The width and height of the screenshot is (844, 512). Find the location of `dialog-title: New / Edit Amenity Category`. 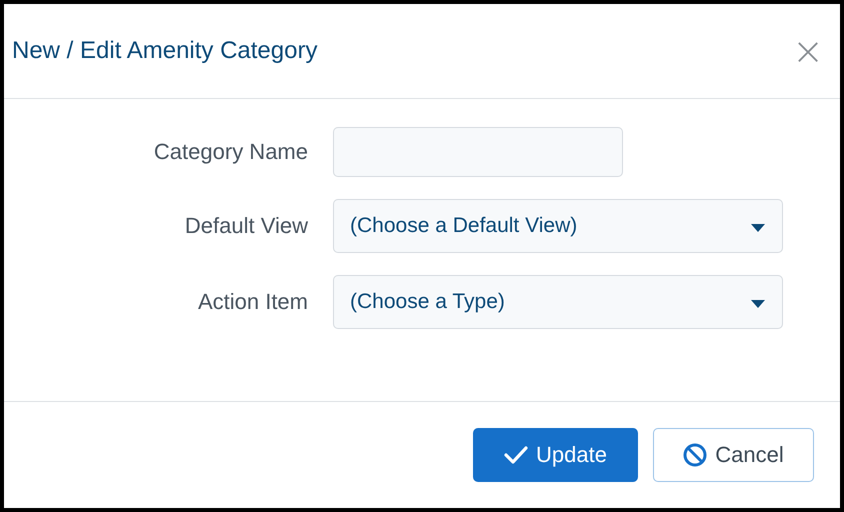

dialog-title: New / Edit Amenity Category is located at coordinates (165, 51).